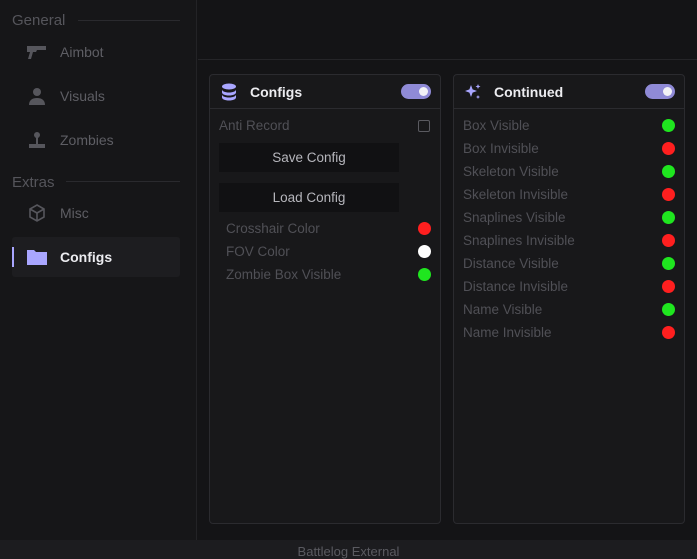 The image size is (697, 559). What do you see at coordinates (424, 126) in the screenshot?
I see `anti-record-checkbox` at bounding box center [424, 126].